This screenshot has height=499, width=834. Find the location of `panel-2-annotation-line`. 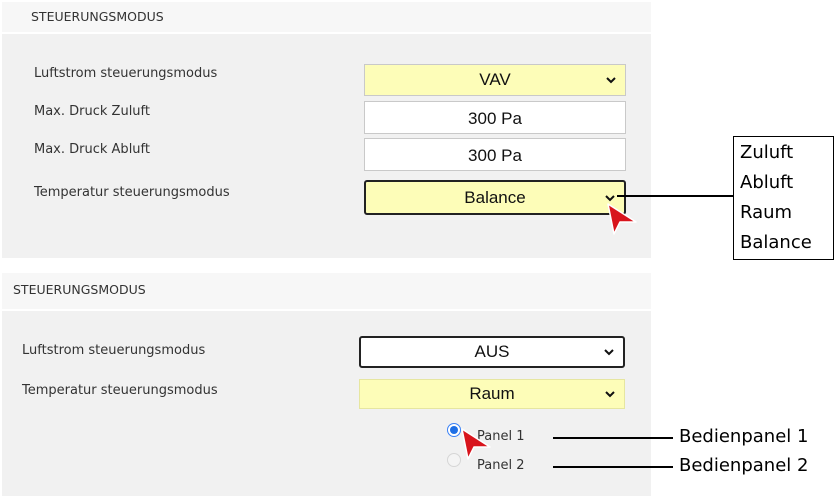

panel-2-annotation-line is located at coordinates (613, 467).